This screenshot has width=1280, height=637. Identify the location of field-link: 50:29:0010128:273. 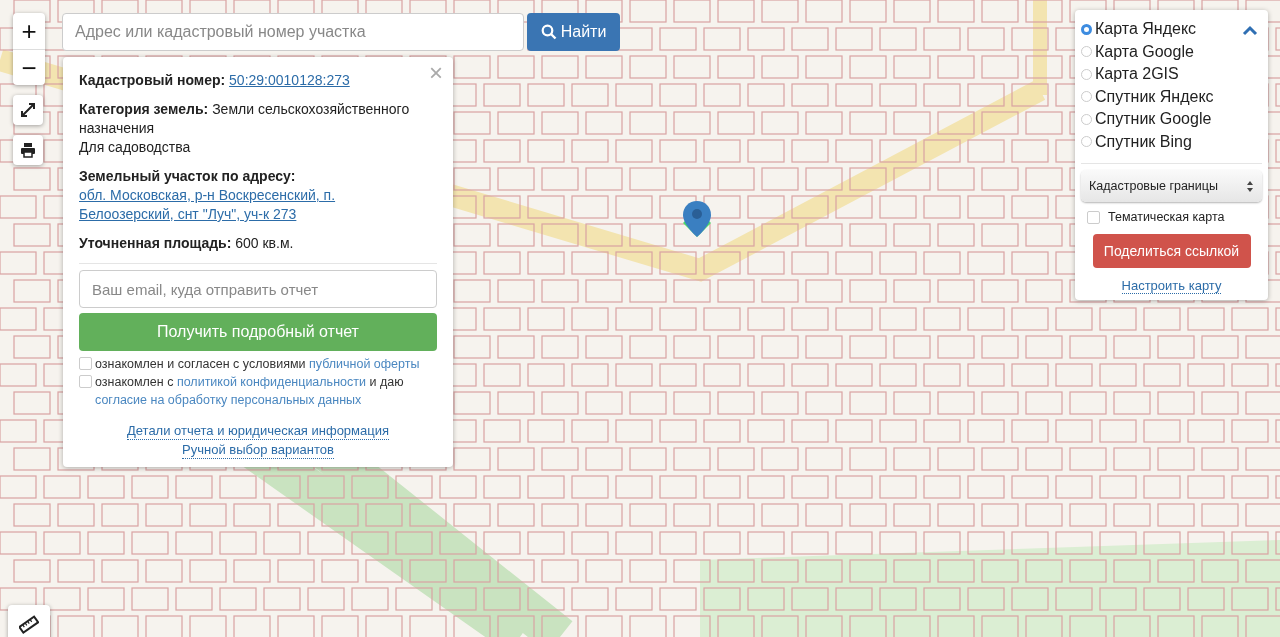
(289, 80).